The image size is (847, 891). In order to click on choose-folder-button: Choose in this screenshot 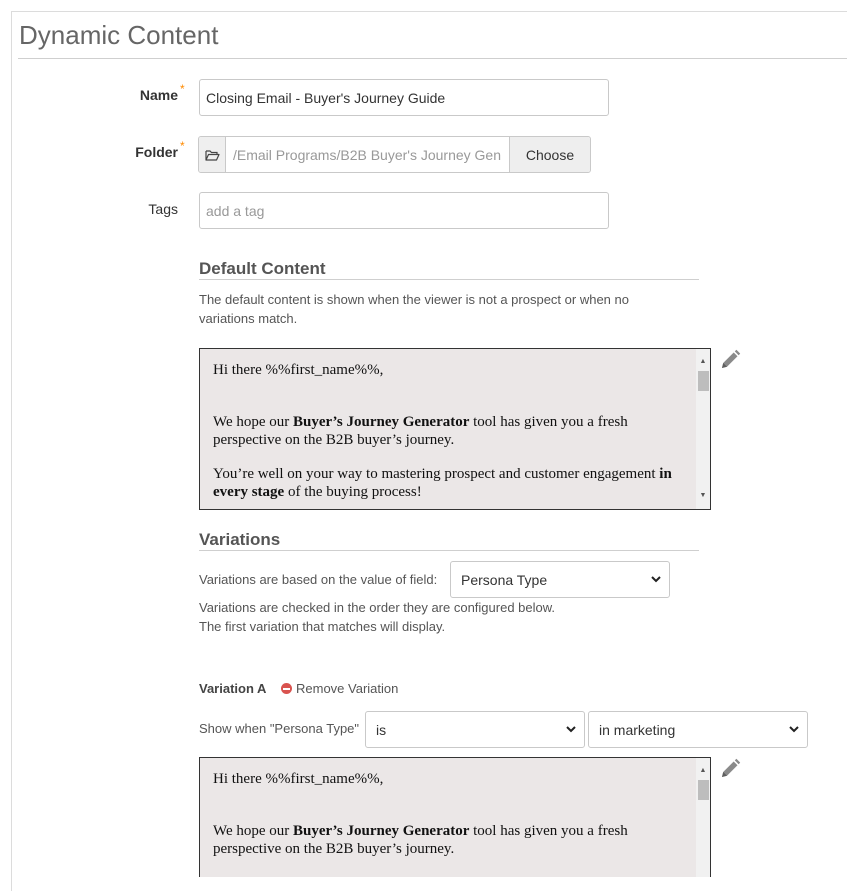, I will do `click(549, 154)`.